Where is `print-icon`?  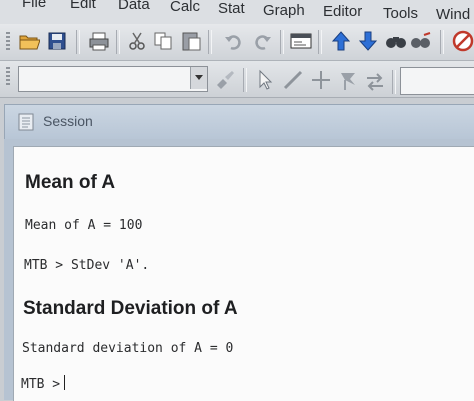
print-icon is located at coordinates (99, 41).